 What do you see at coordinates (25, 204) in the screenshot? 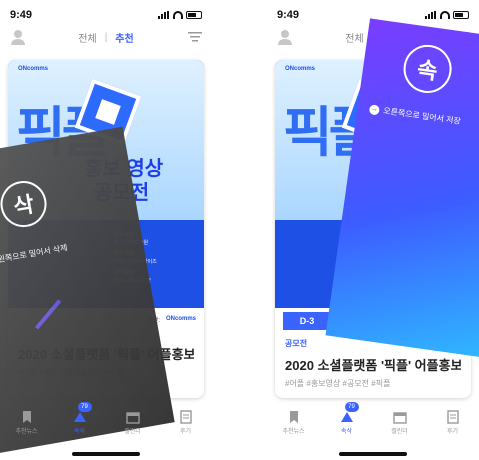
I see `delete-symbol: 삭` at bounding box center [25, 204].